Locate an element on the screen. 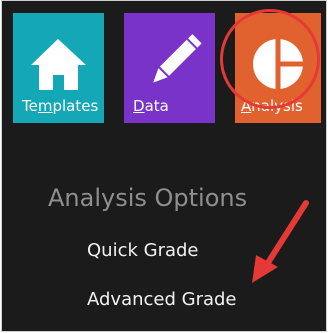 The image size is (328, 333). quick-grade-option: Quick Grade is located at coordinates (143, 250).